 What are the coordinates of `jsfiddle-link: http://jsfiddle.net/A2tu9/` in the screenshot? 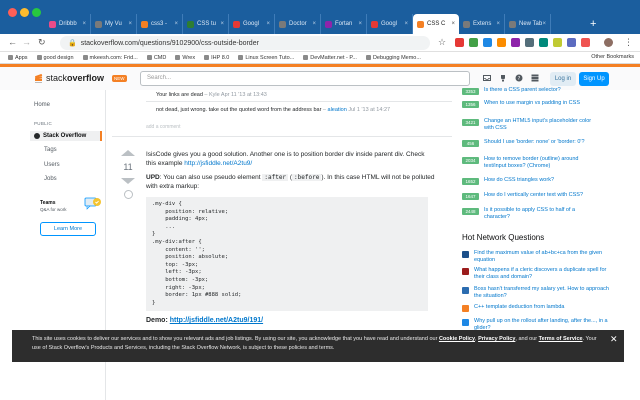 It's located at (218, 163).